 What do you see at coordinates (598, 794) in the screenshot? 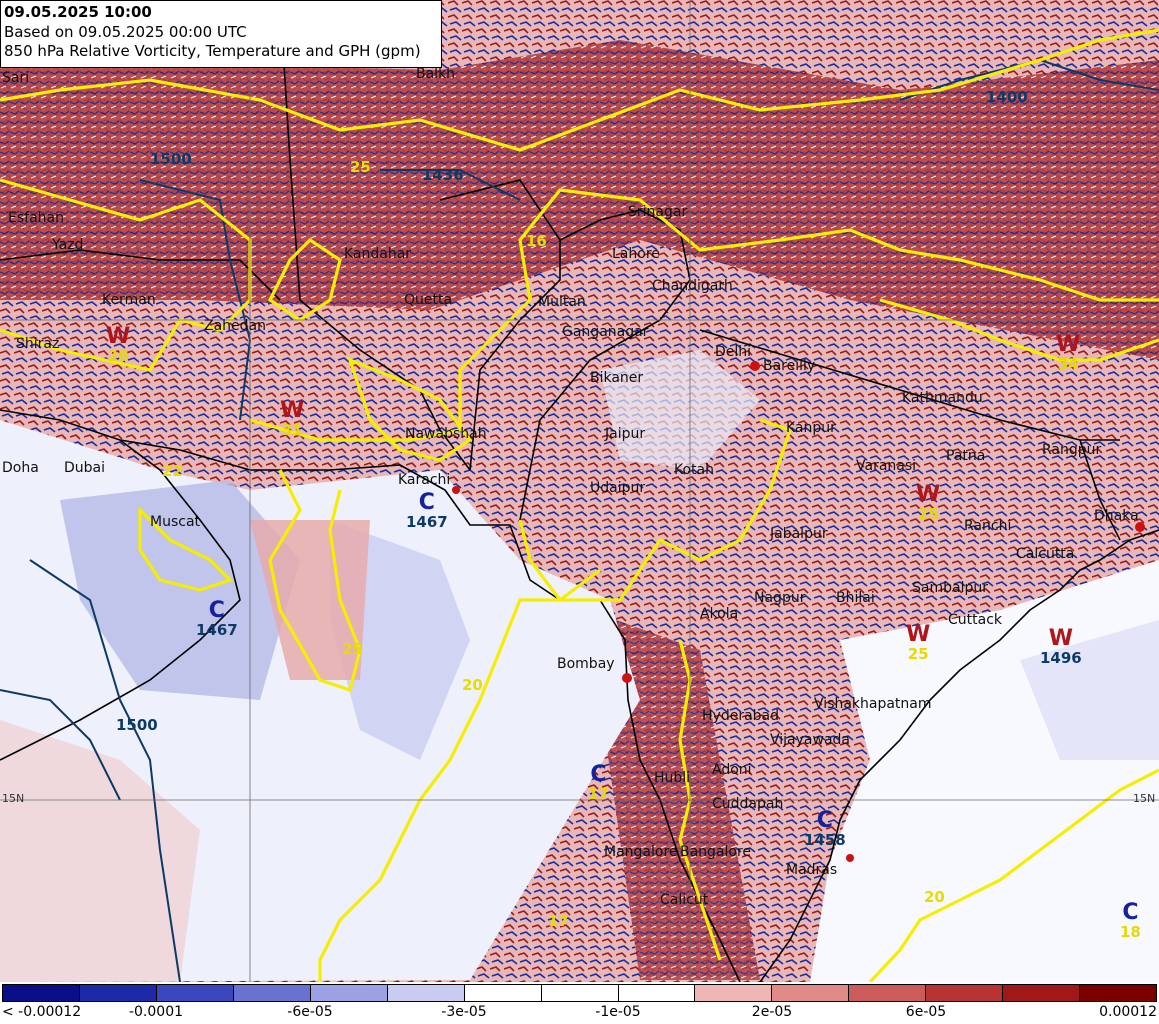
I see `system-temp-value: 17` at bounding box center [598, 794].